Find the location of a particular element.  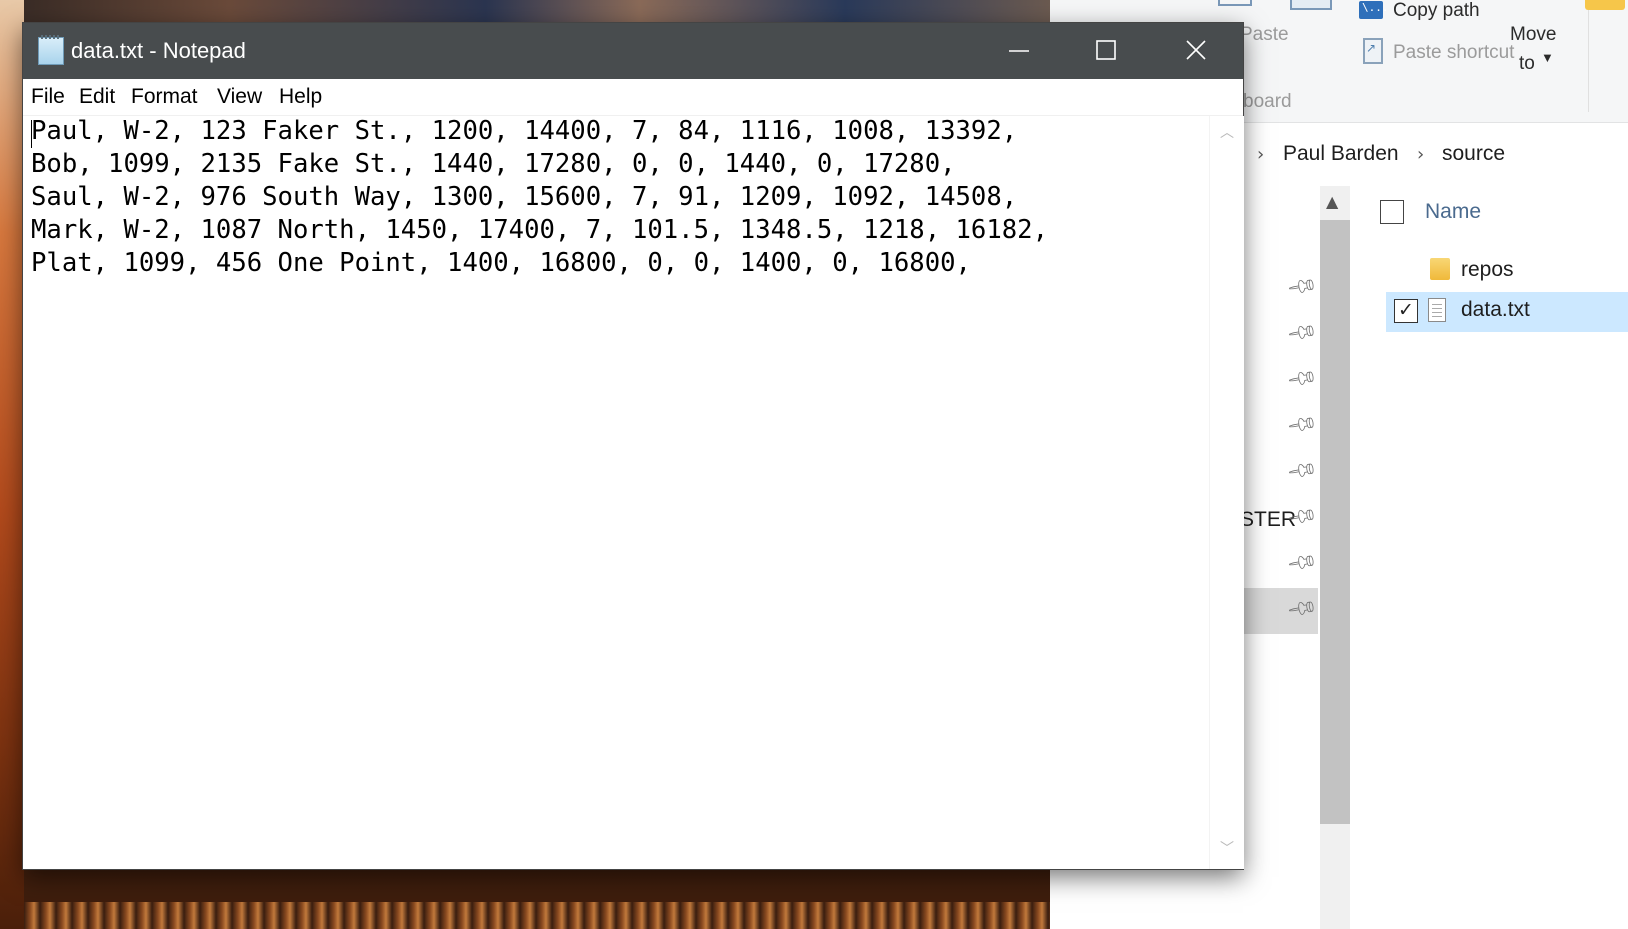

menu-help: Help is located at coordinates (300, 97).